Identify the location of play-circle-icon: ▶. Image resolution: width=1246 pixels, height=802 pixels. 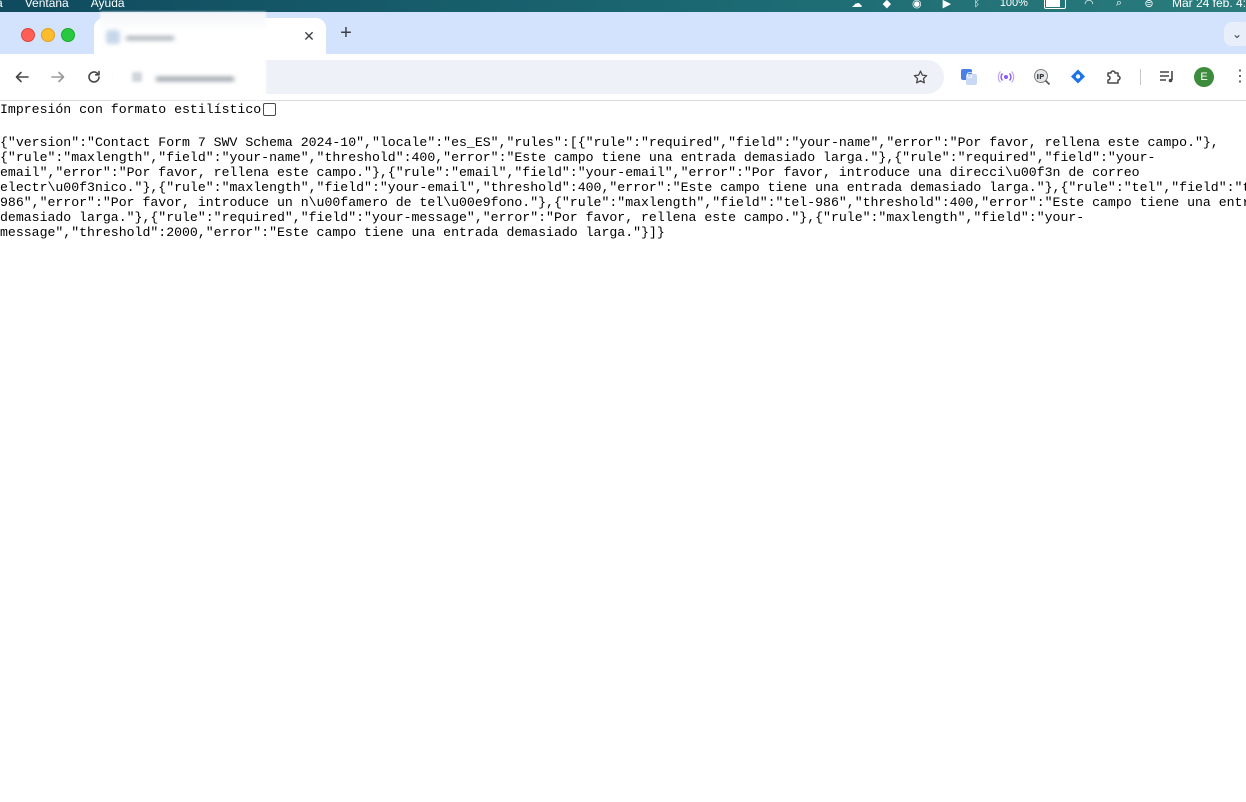
(947, 5).